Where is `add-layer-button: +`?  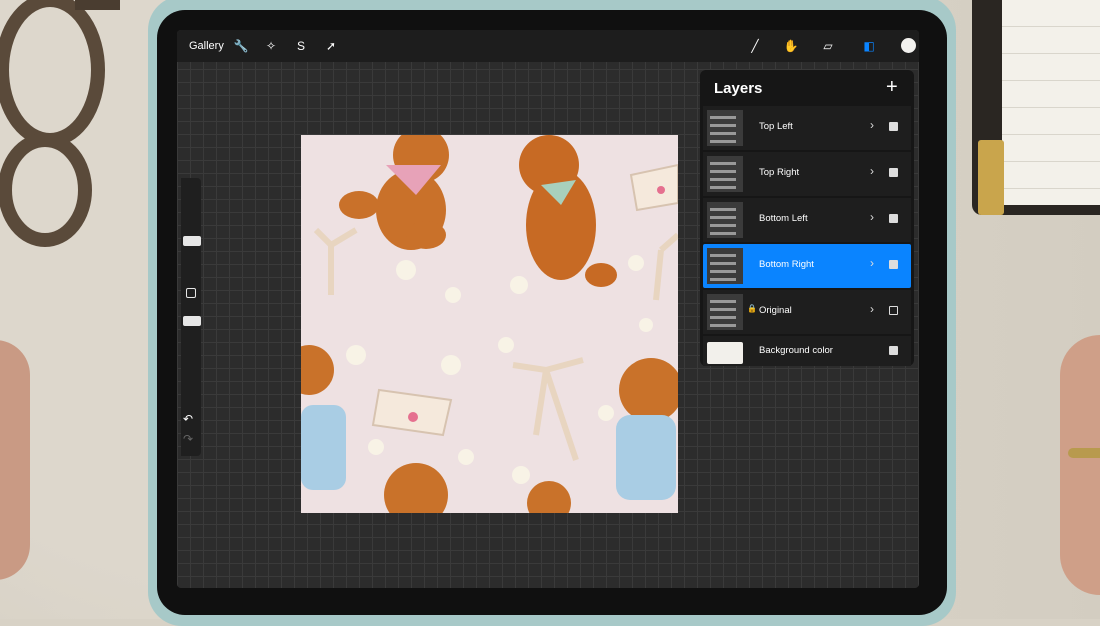 add-layer-button: + is located at coordinates (892, 87).